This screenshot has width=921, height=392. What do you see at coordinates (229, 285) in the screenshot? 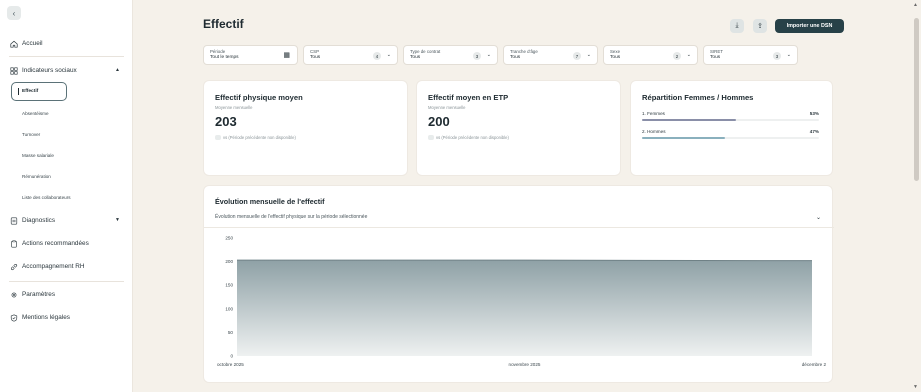
I see `y-tick-label: 150` at bounding box center [229, 285].